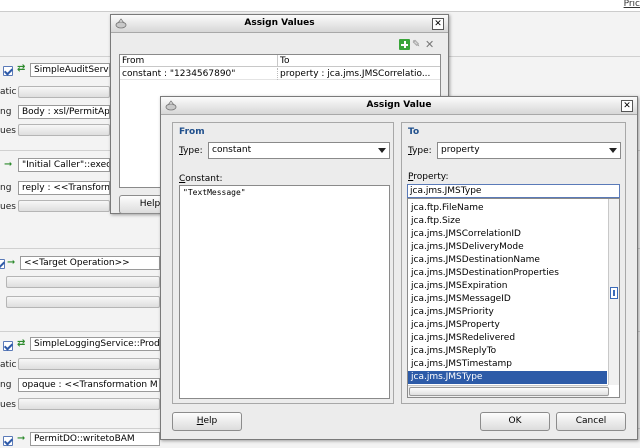 The image size is (640, 448). I want to click on bg-field-opaque: opaque : <<Transformation M, so click(89, 385).